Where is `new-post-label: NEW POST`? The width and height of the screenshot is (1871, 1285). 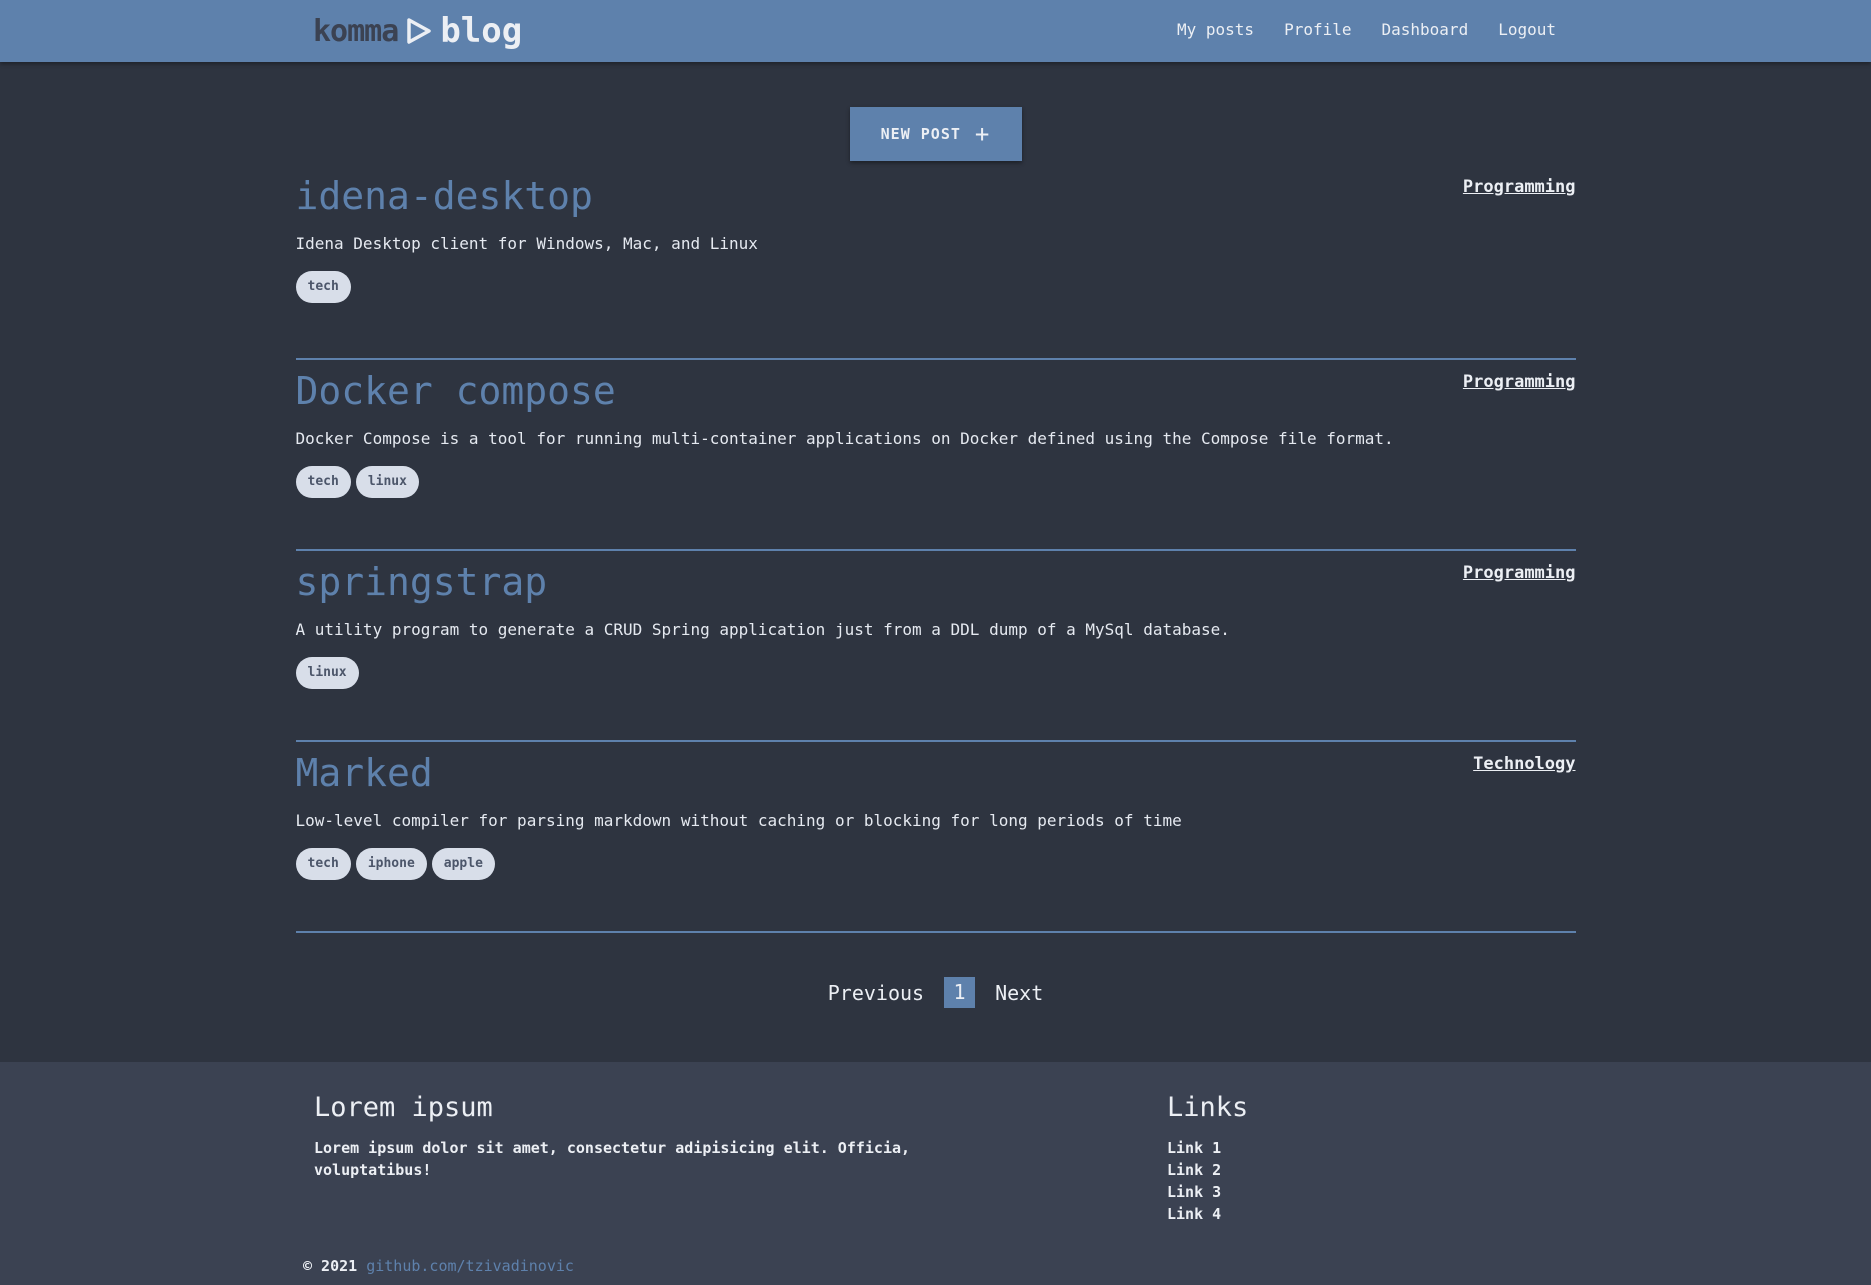
new-post-label: NEW POST is located at coordinates (920, 134).